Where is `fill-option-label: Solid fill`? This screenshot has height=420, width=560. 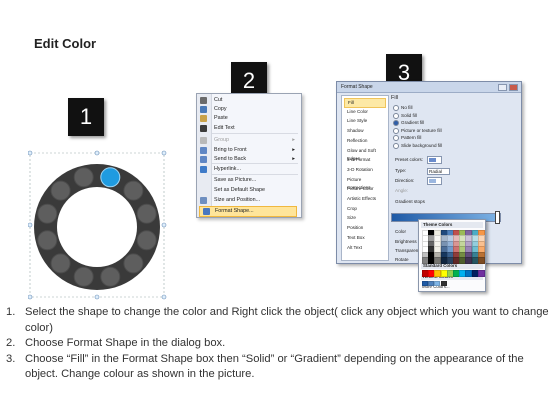
fill-option-label: Solid fill is located at coordinates (409, 115).